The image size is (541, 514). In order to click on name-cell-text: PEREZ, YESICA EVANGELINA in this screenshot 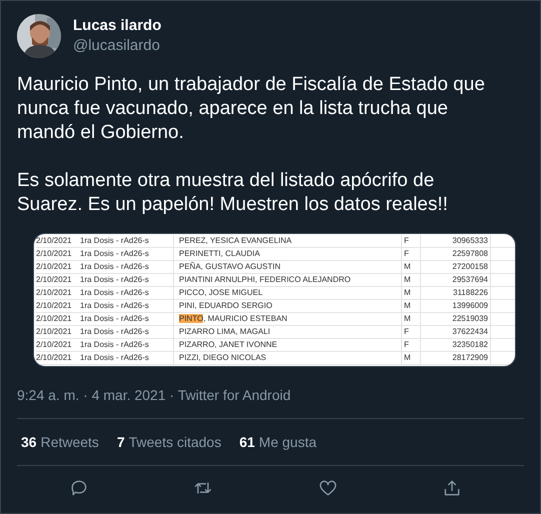, I will do `click(235, 241)`.